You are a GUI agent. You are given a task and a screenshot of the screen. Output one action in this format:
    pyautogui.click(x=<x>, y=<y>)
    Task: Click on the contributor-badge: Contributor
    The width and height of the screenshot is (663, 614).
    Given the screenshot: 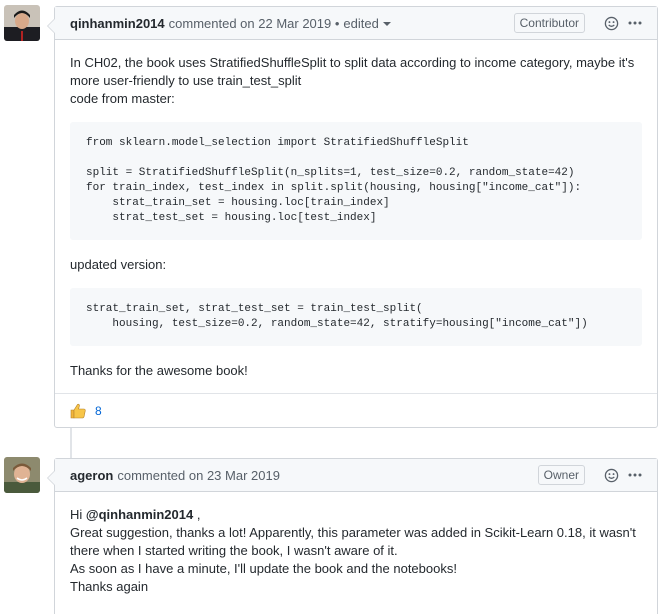 What is the action you would take?
    pyautogui.click(x=549, y=23)
    